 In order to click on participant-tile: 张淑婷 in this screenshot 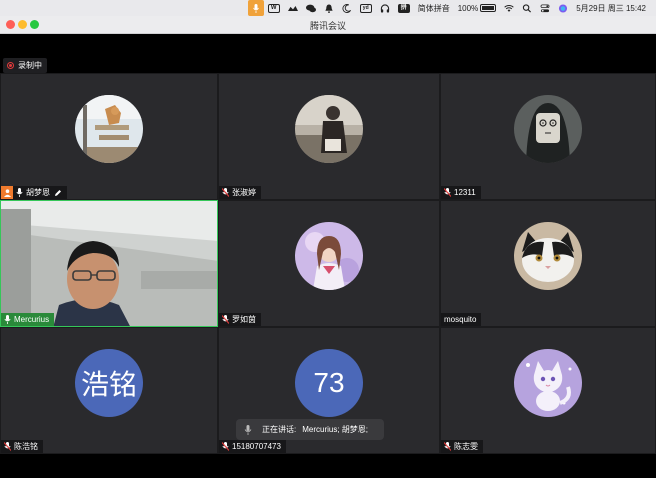, I will do `click(329, 136)`.